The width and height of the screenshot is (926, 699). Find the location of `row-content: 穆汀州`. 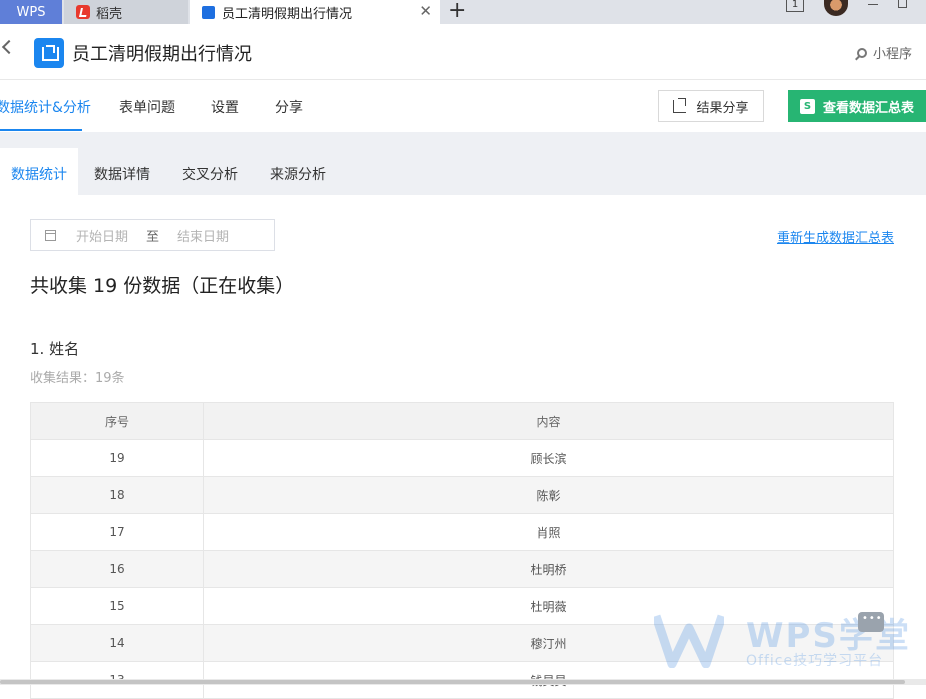

row-content: 穆汀州 is located at coordinates (548, 643).